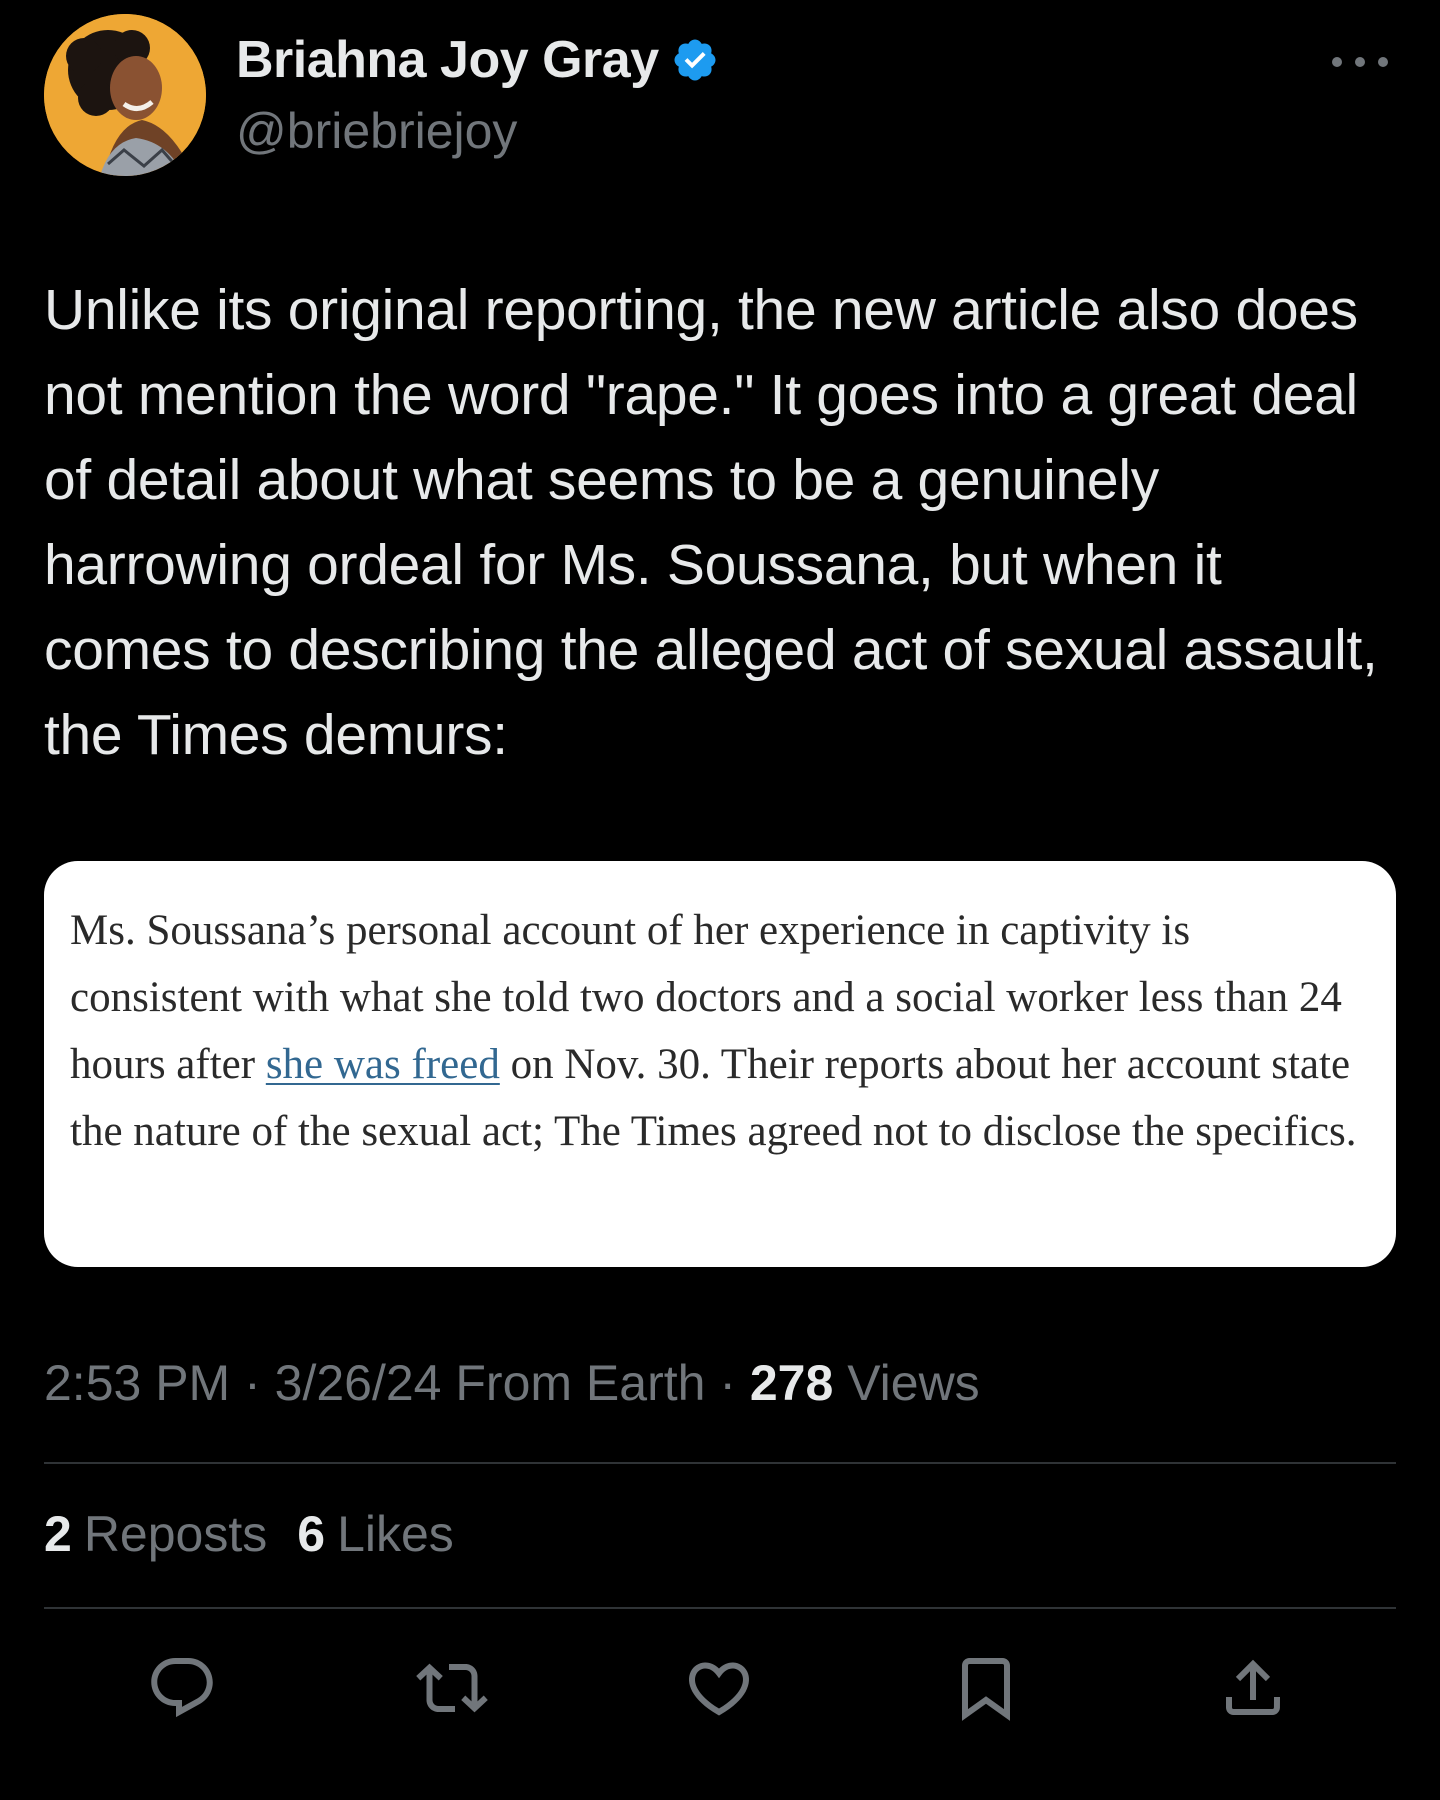 The width and height of the screenshot is (1440, 1800). I want to click on views-label: Views, so click(906, 1383).